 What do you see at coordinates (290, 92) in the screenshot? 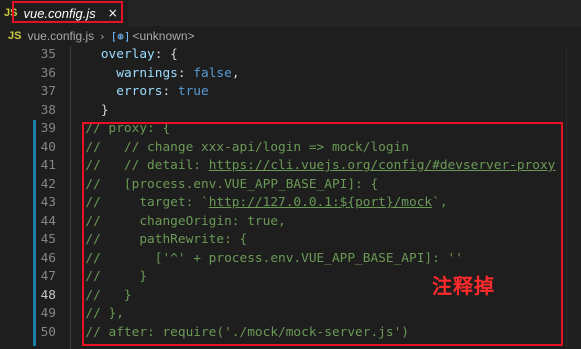
I see `code-line: 37 errors: true` at bounding box center [290, 92].